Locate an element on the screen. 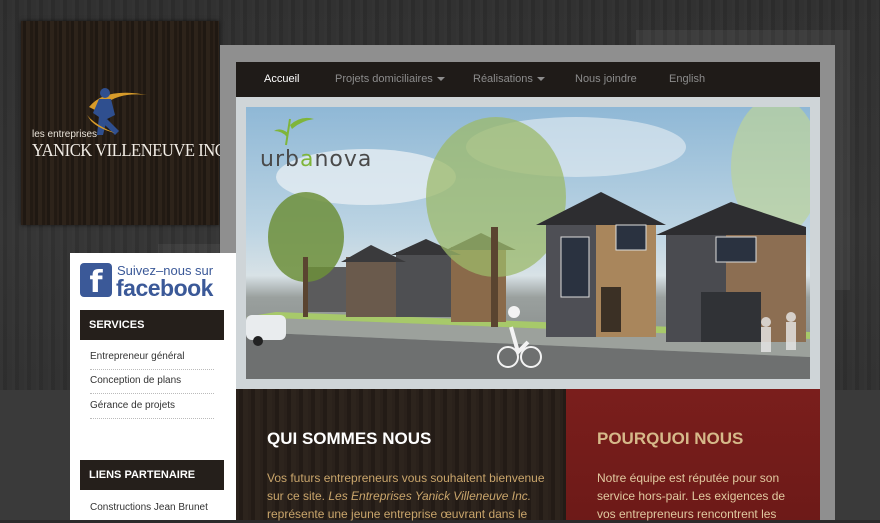  brand-text: urb is located at coordinates (280, 159).